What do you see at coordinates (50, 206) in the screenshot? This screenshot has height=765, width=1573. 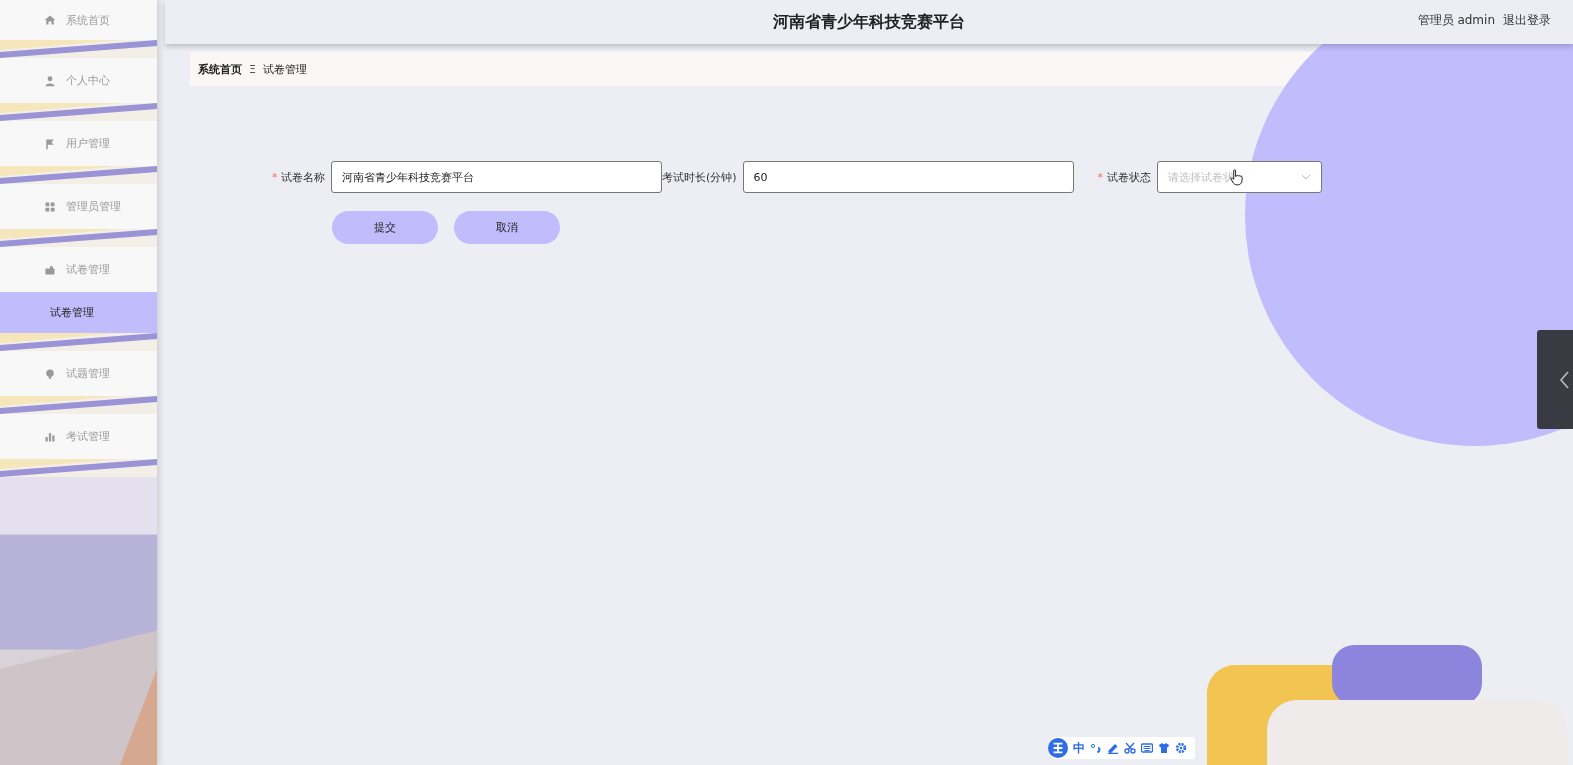 I see `grid-icon` at bounding box center [50, 206].